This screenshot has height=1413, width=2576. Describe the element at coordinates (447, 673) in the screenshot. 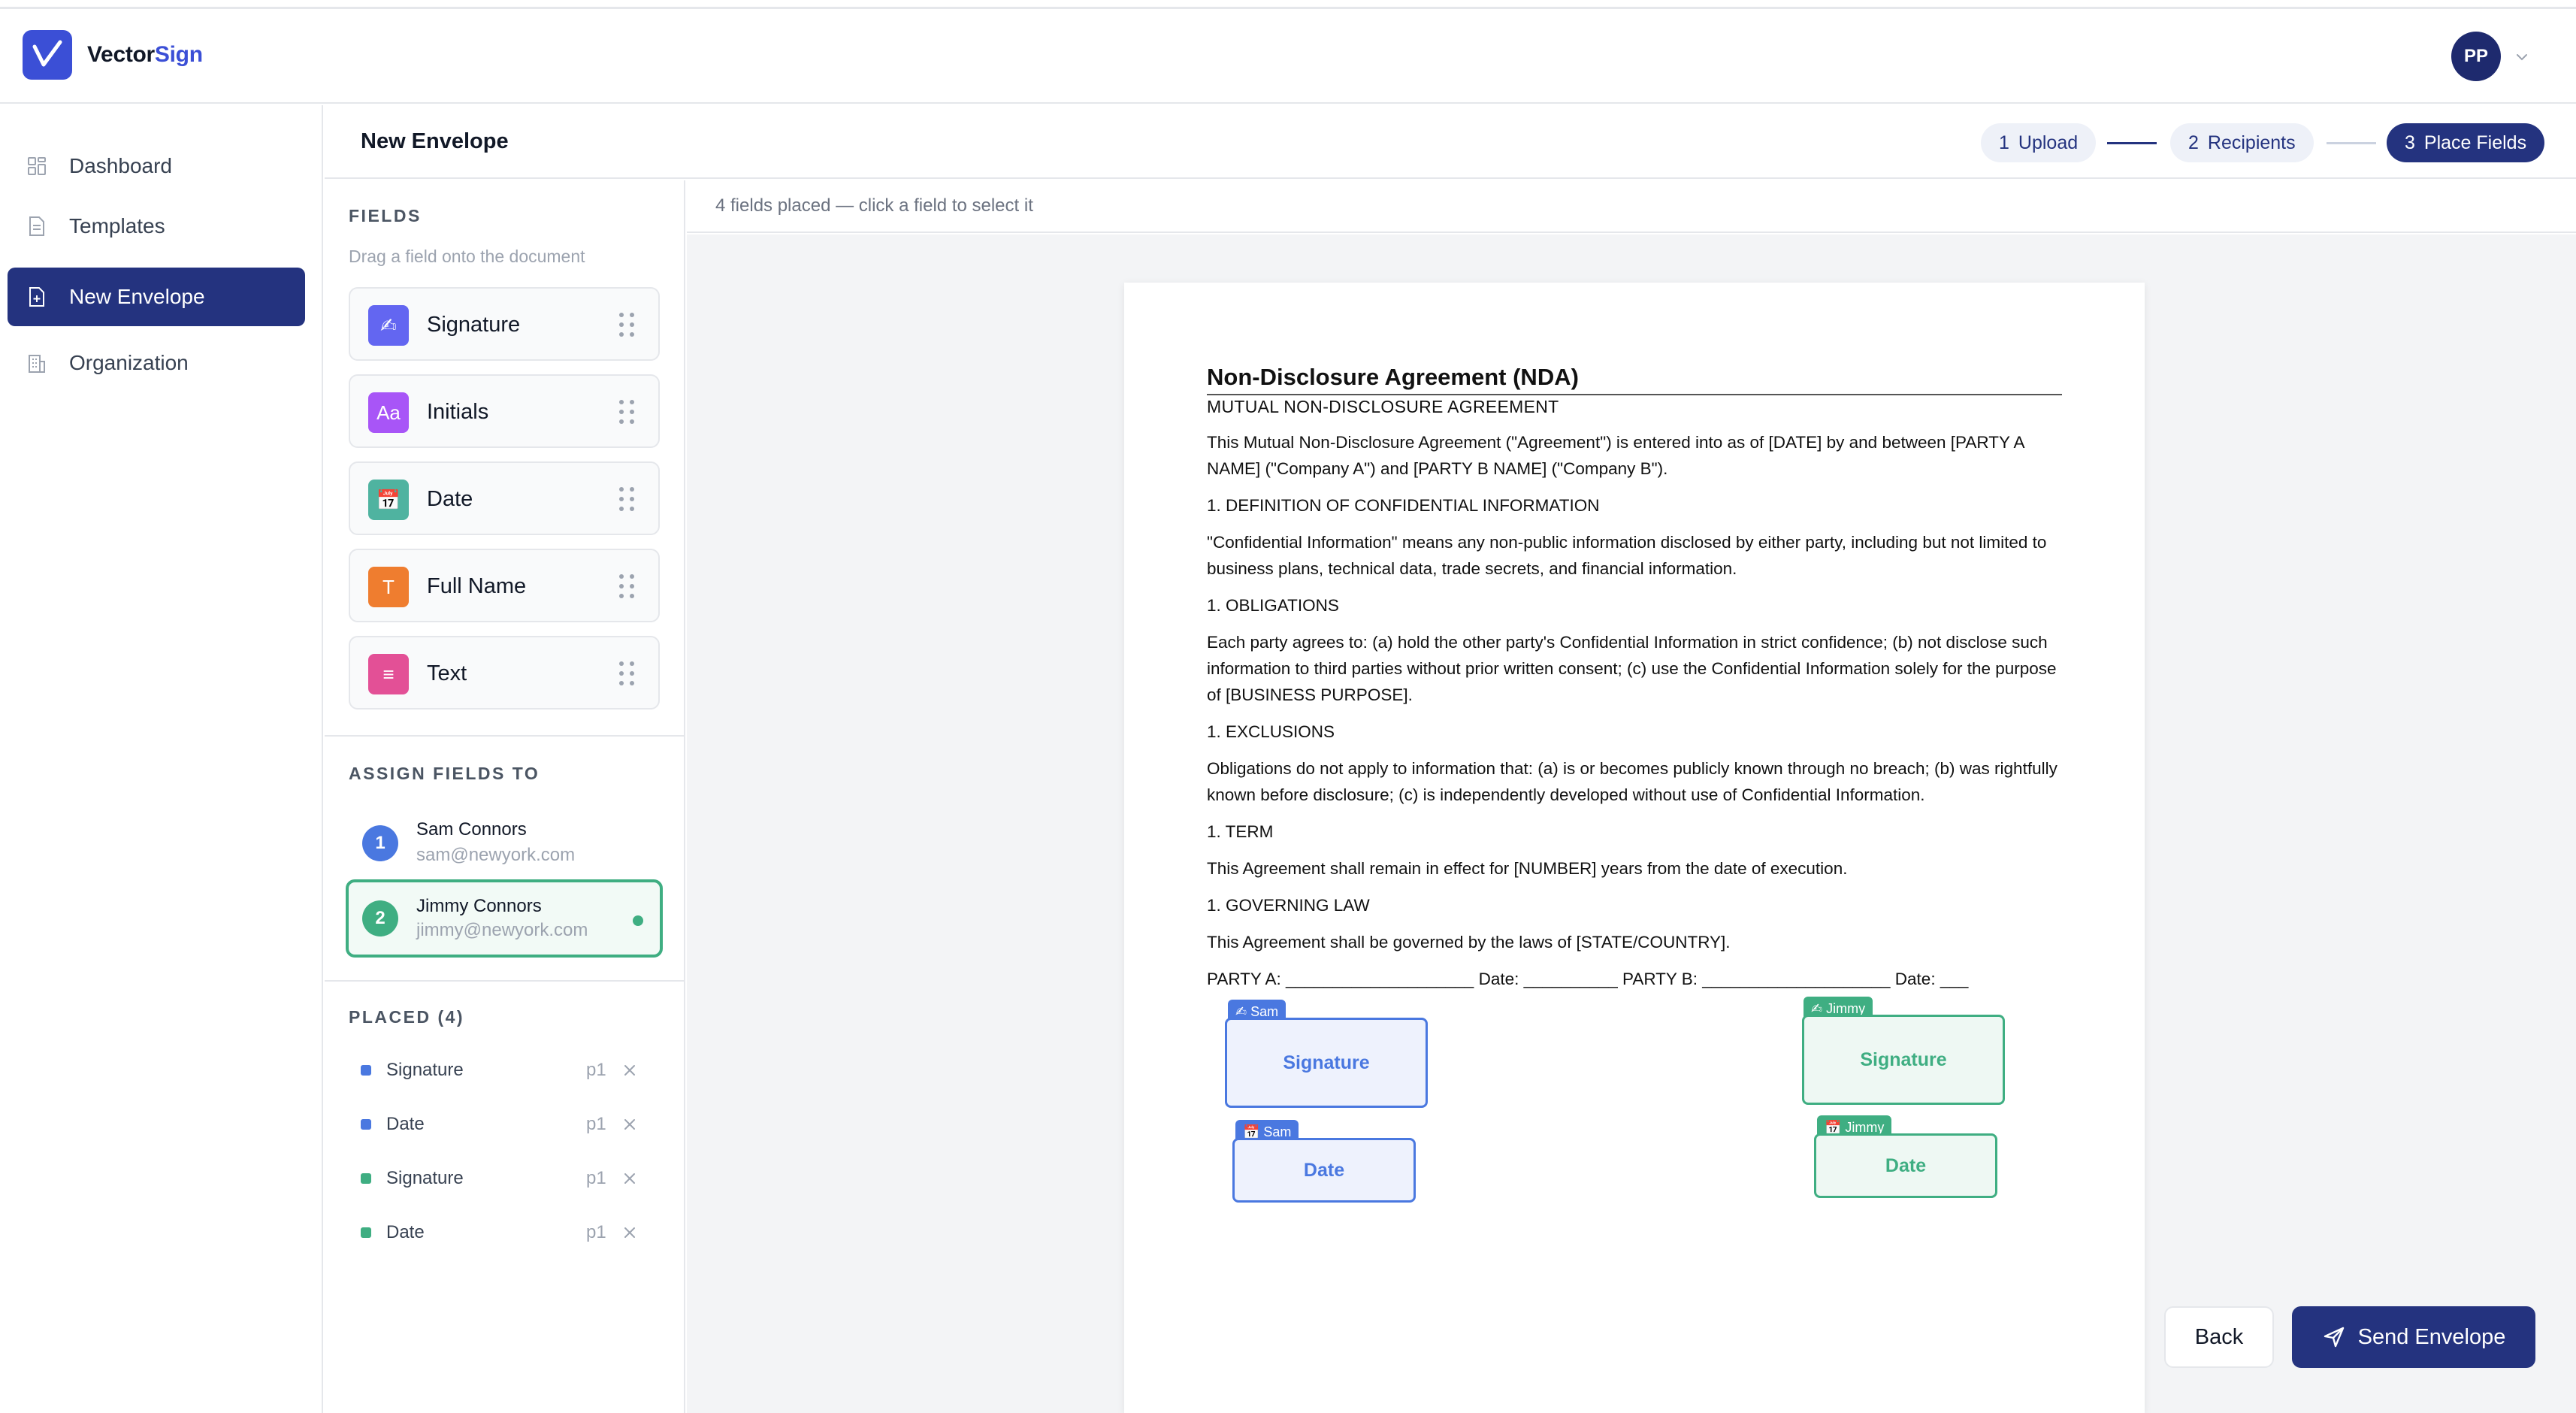

I see `field-label: Text` at that location.